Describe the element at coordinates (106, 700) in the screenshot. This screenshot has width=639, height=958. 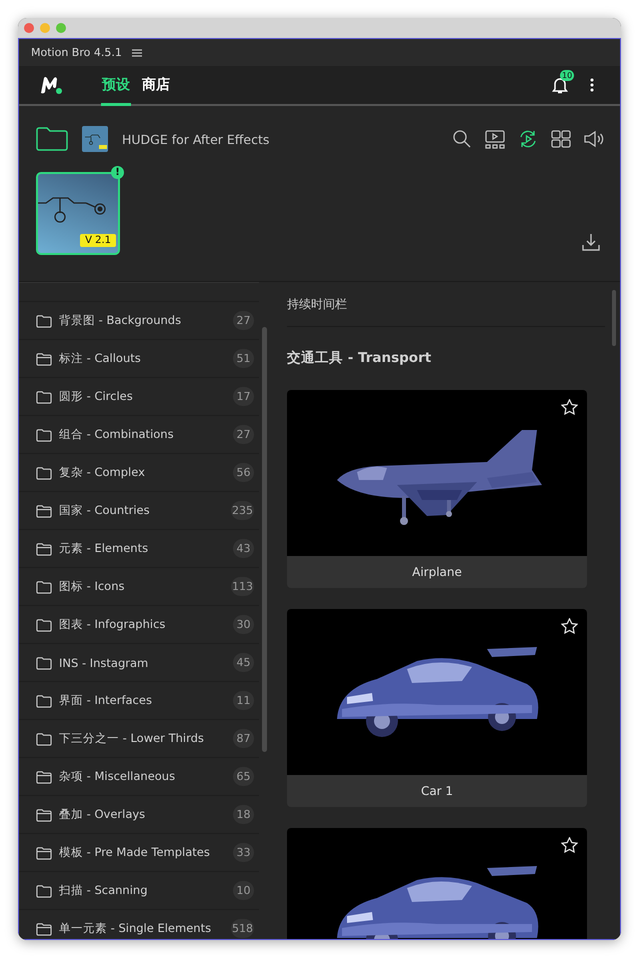
I see `item-label: 界面 - Interfaces` at that location.